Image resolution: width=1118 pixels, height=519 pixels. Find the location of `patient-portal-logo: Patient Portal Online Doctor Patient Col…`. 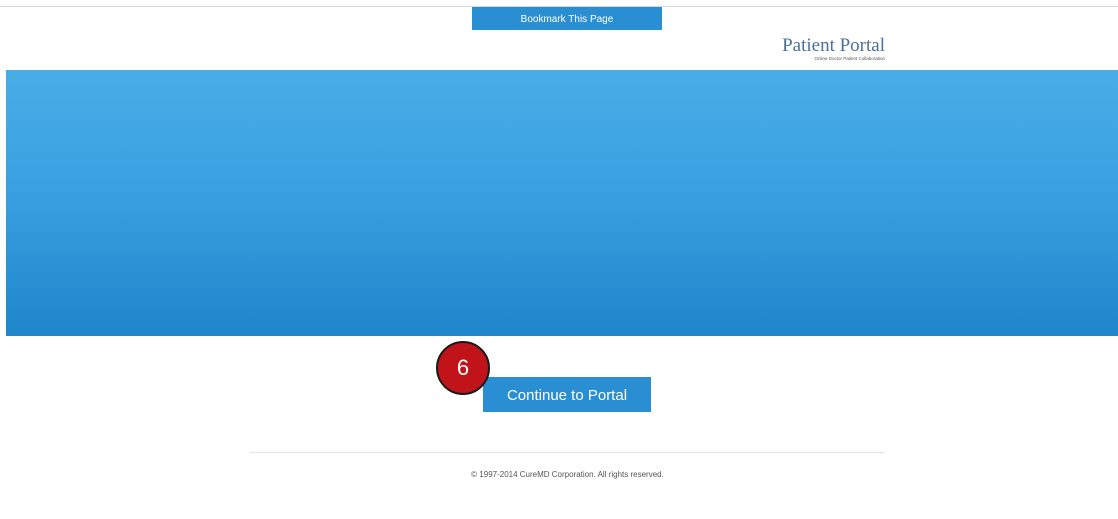

patient-portal-logo: Patient Portal Online Doctor Patient Col… is located at coordinates (832, 49).